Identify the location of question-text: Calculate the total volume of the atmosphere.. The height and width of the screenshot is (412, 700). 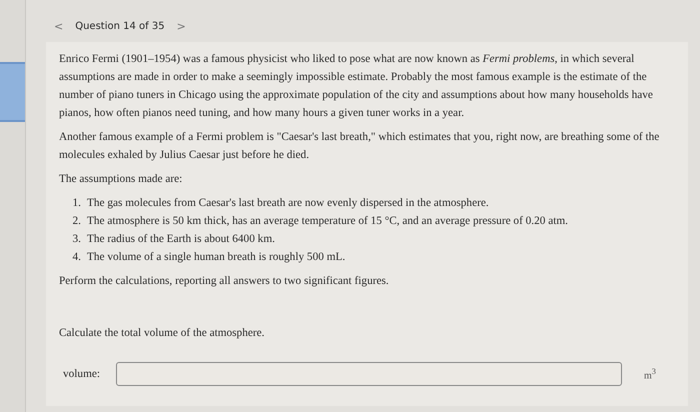
(162, 333).